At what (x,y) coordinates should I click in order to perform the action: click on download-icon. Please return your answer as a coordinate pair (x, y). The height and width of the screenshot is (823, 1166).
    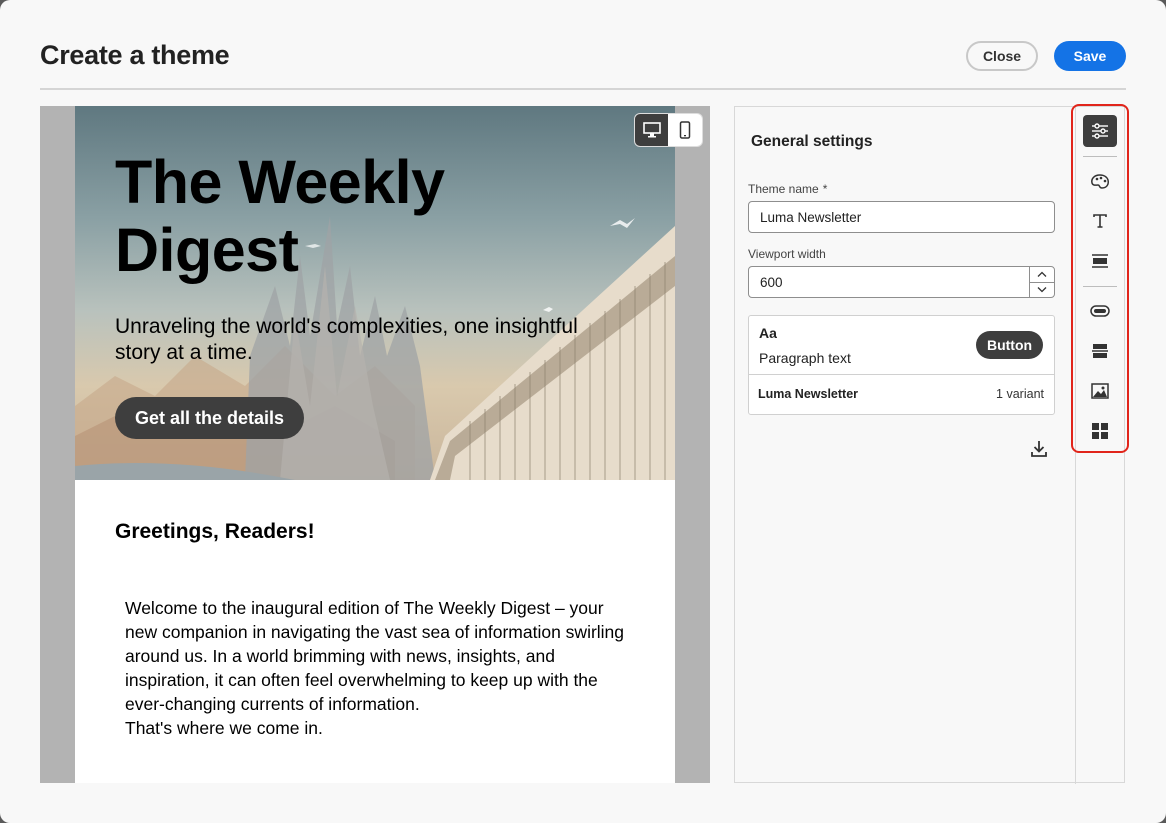
    Looking at the image, I should click on (1039, 449).